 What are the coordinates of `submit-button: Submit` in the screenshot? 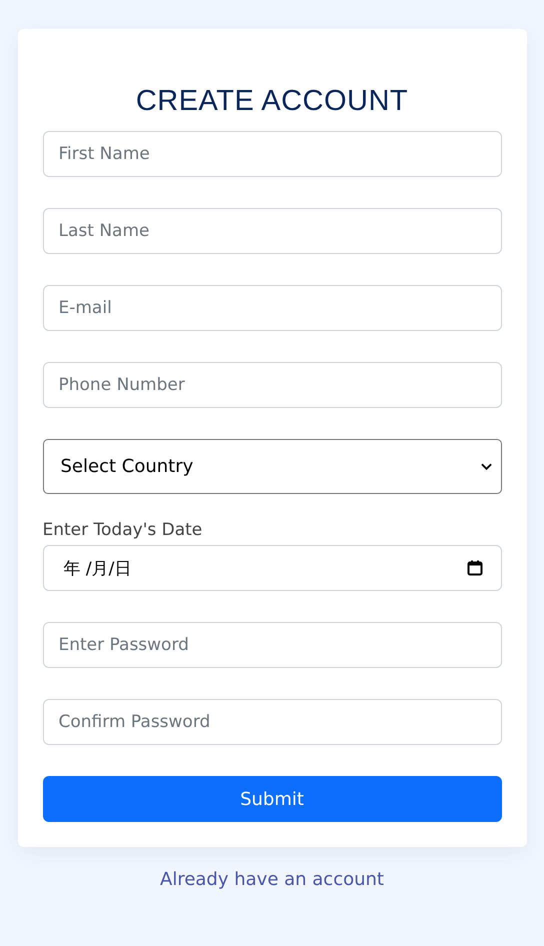 It's located at (272, 799).